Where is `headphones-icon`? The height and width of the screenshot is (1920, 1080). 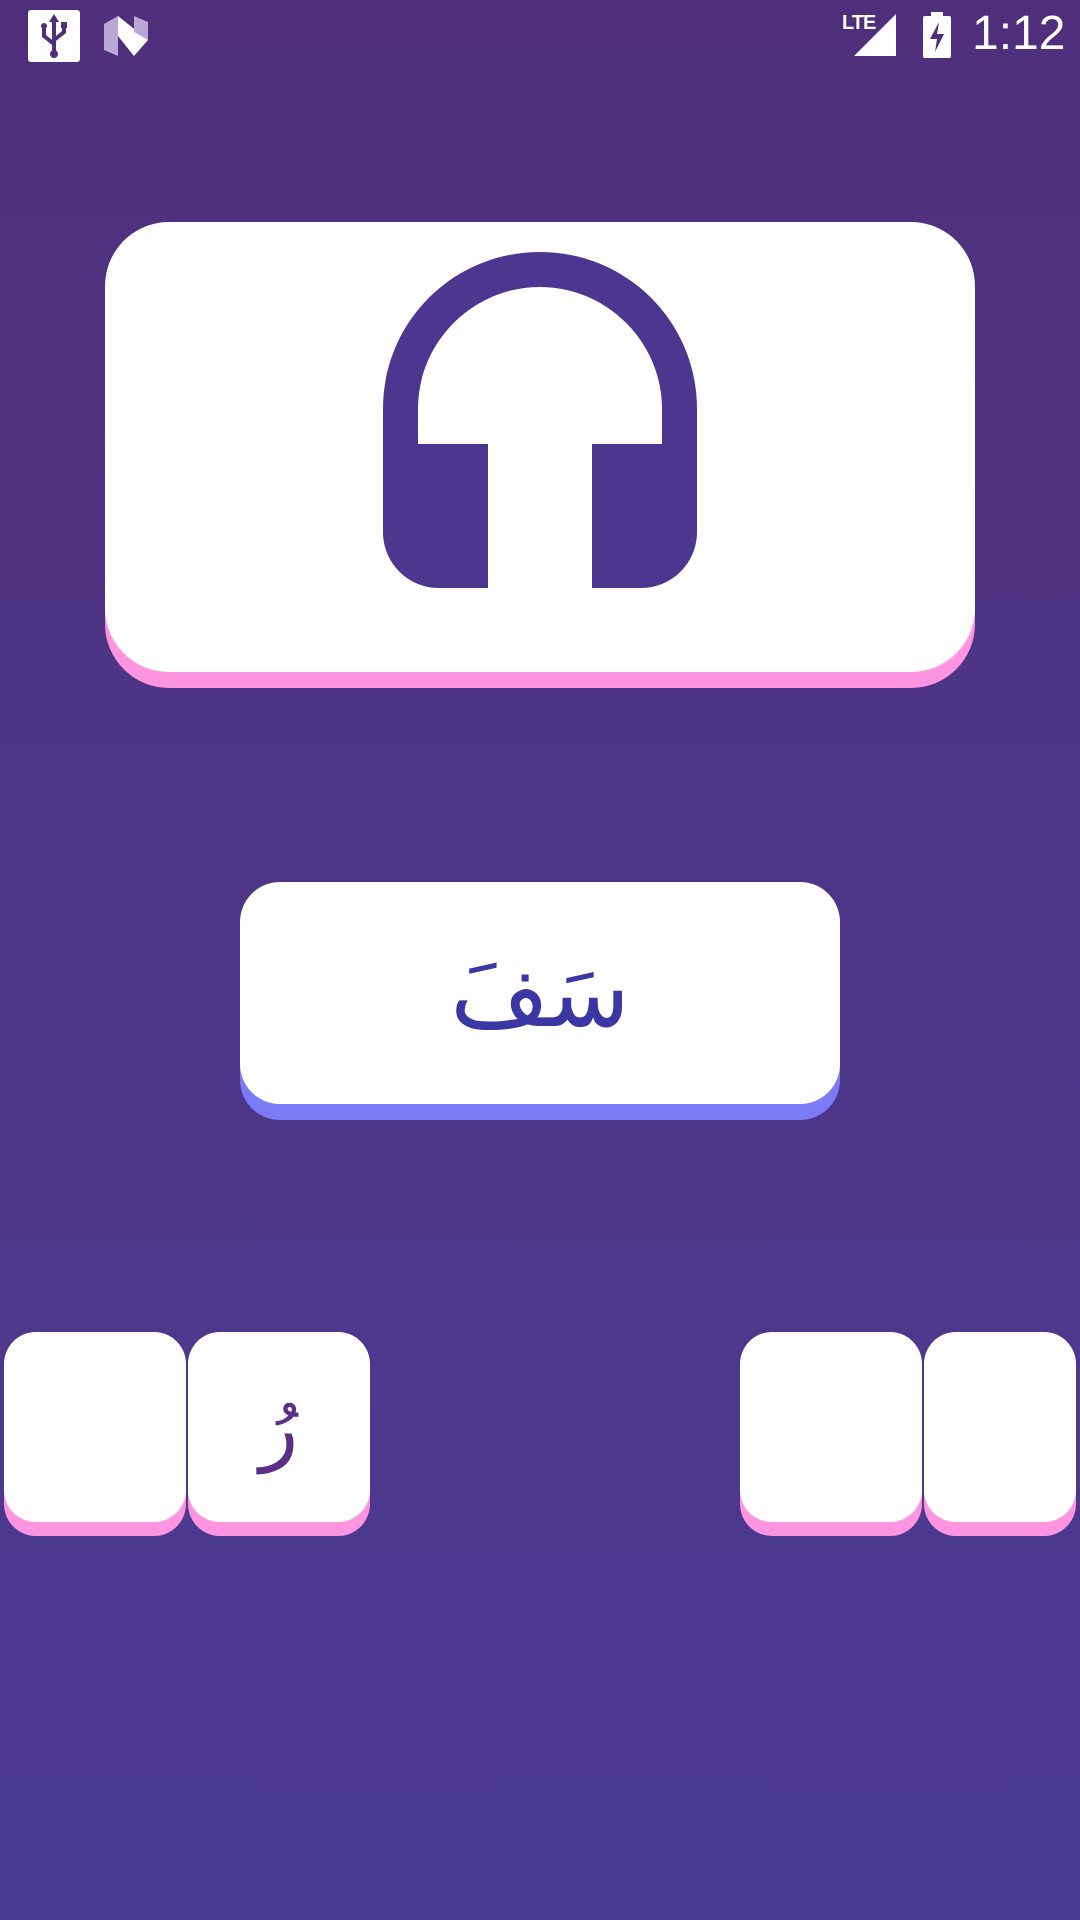
headphones-icon is located at coordinates (540, 420).